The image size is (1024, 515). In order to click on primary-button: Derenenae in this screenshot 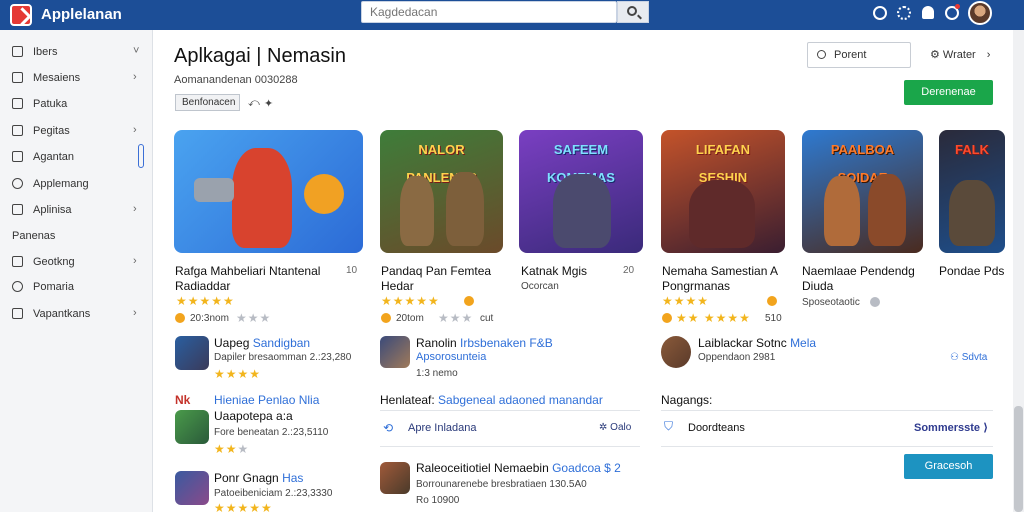, I will do `click(948, 92)`.